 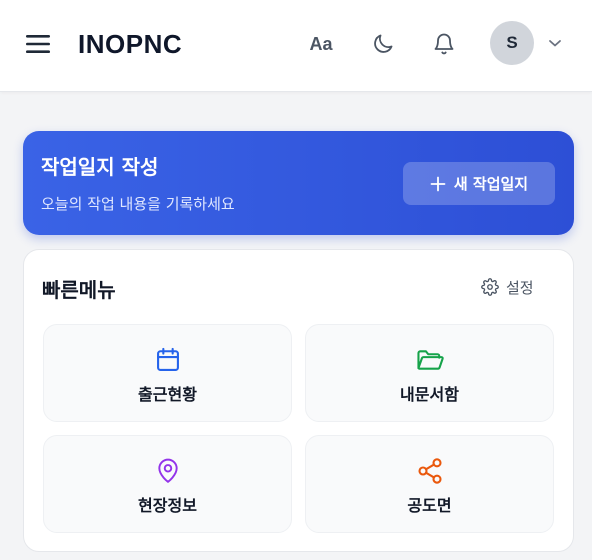 I want to click on quick-menu-settings-button: 설정, so click(x=507, y=287).